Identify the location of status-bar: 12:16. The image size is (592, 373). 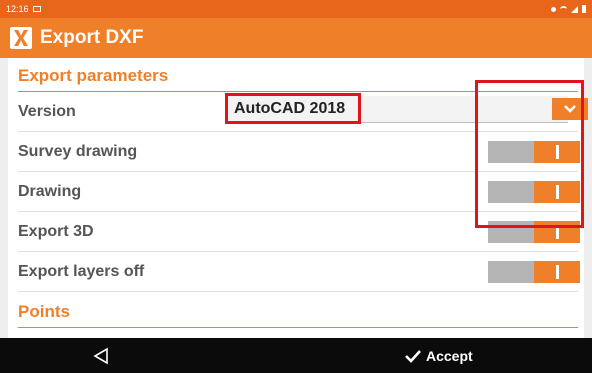
(296, 9).